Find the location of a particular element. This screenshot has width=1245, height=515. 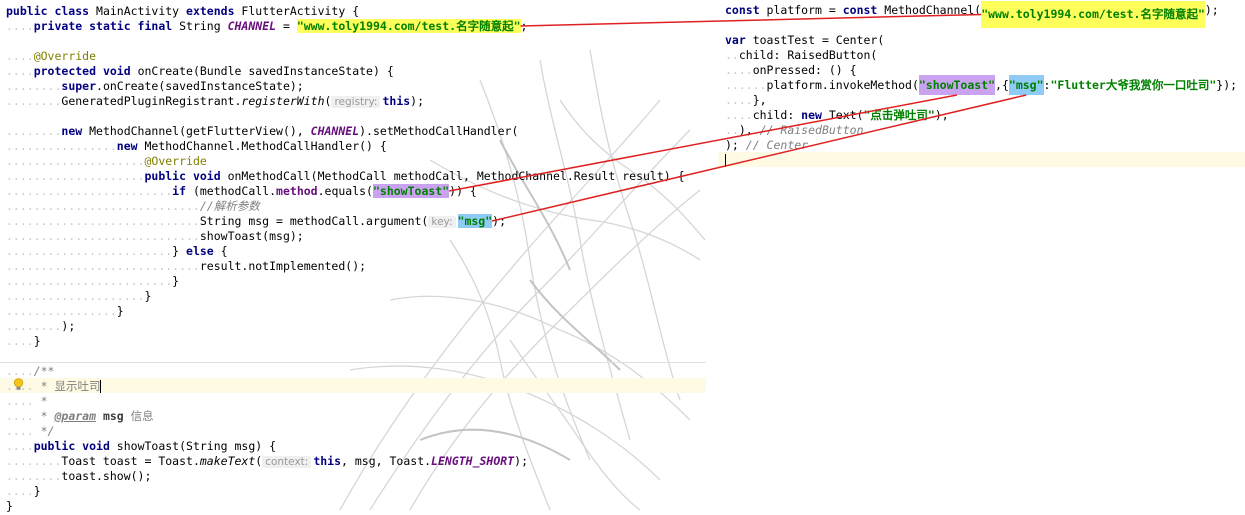

token-keyword: extends is located at coordinates (210, 11).